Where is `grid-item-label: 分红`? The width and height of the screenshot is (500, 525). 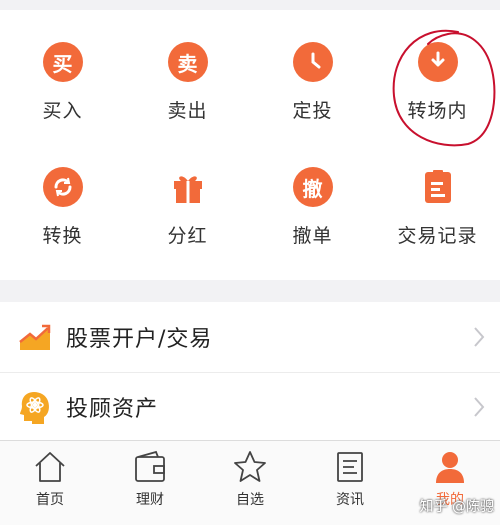
grid-item-label: 分红 is located at coordinates (187, 236).